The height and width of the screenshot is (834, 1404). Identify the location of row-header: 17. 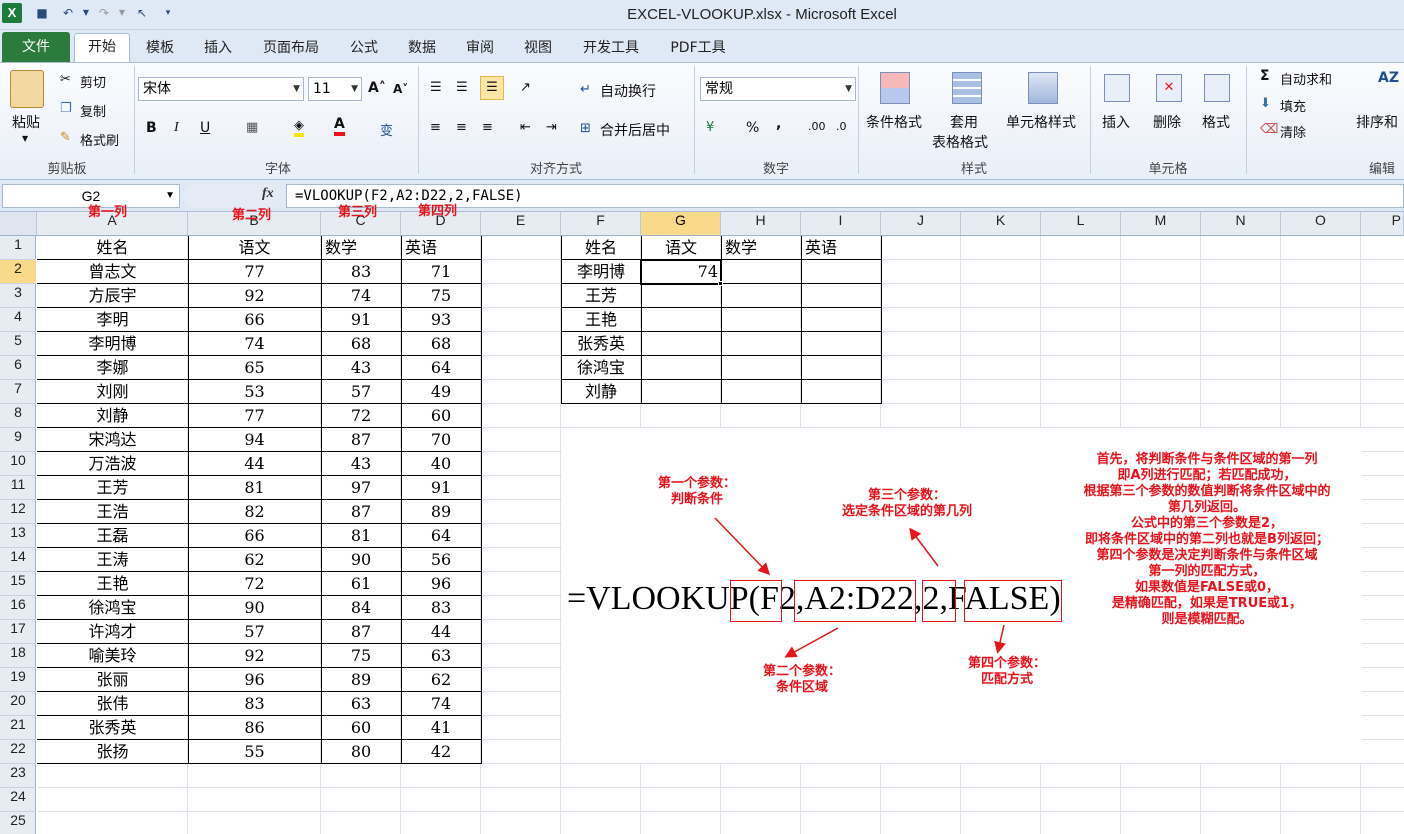
(18, 632).